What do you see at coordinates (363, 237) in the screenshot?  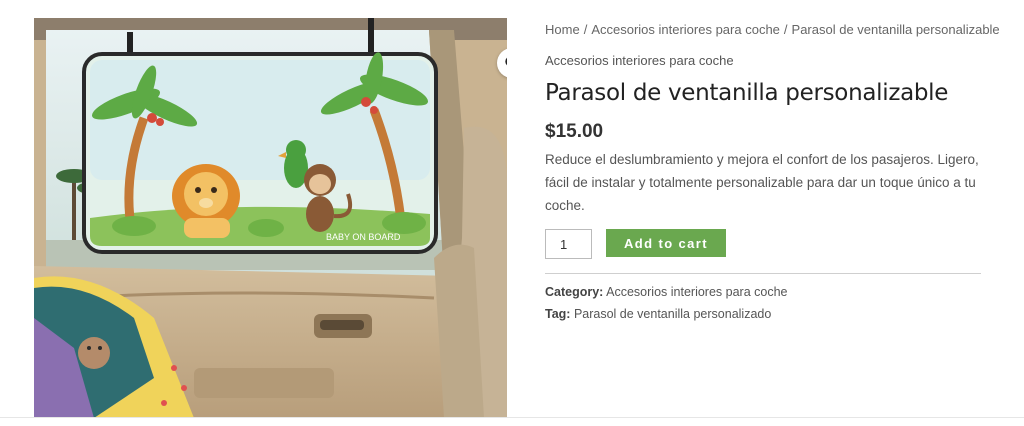 I see `baby-on-board-text: BABY ON BOARD` at bounding box center [363, 237].